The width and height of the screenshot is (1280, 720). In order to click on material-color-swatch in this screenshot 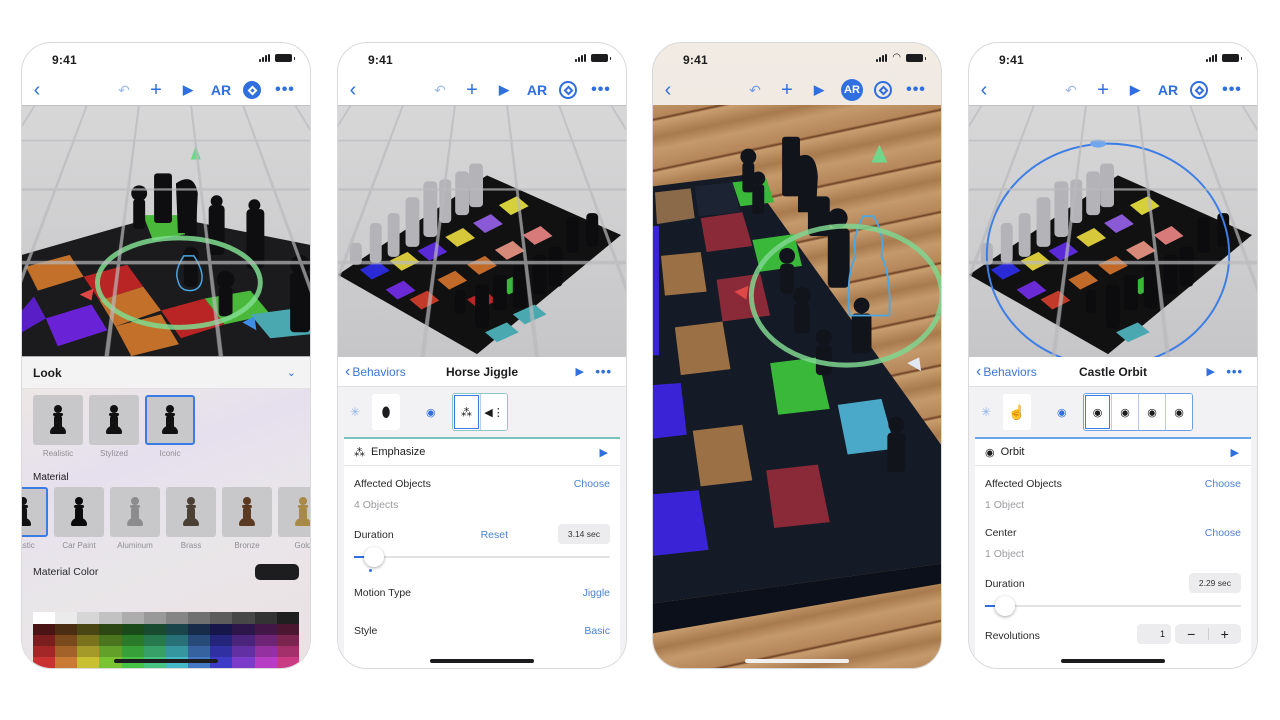, I will do `click(277, 572)`.